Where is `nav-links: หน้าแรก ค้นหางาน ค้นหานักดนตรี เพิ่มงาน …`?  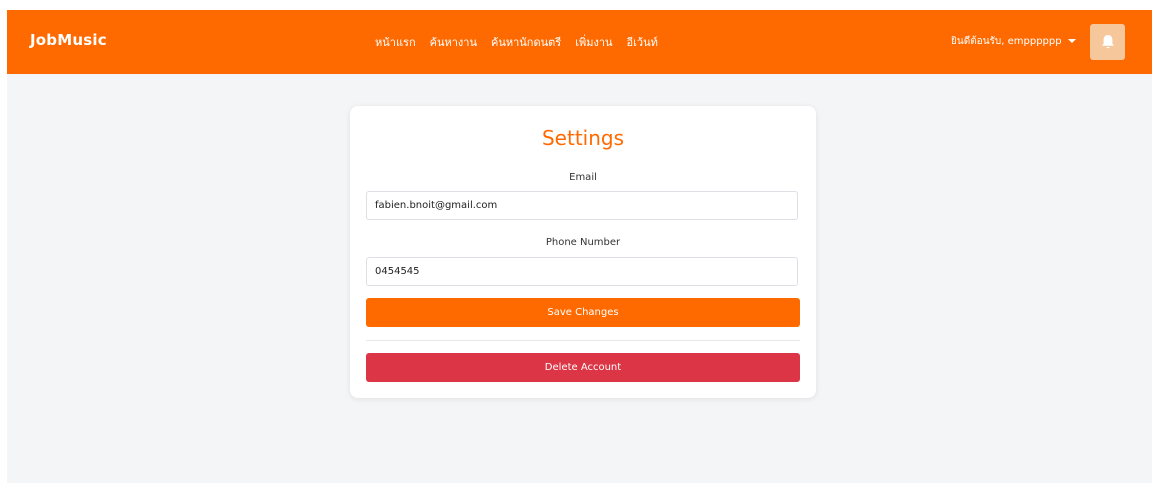
nav-links: หน้าแรก ค้นหางาน ค้นหานักดนตรี เพิ่มงาน … is located at coordinates (516, 42).